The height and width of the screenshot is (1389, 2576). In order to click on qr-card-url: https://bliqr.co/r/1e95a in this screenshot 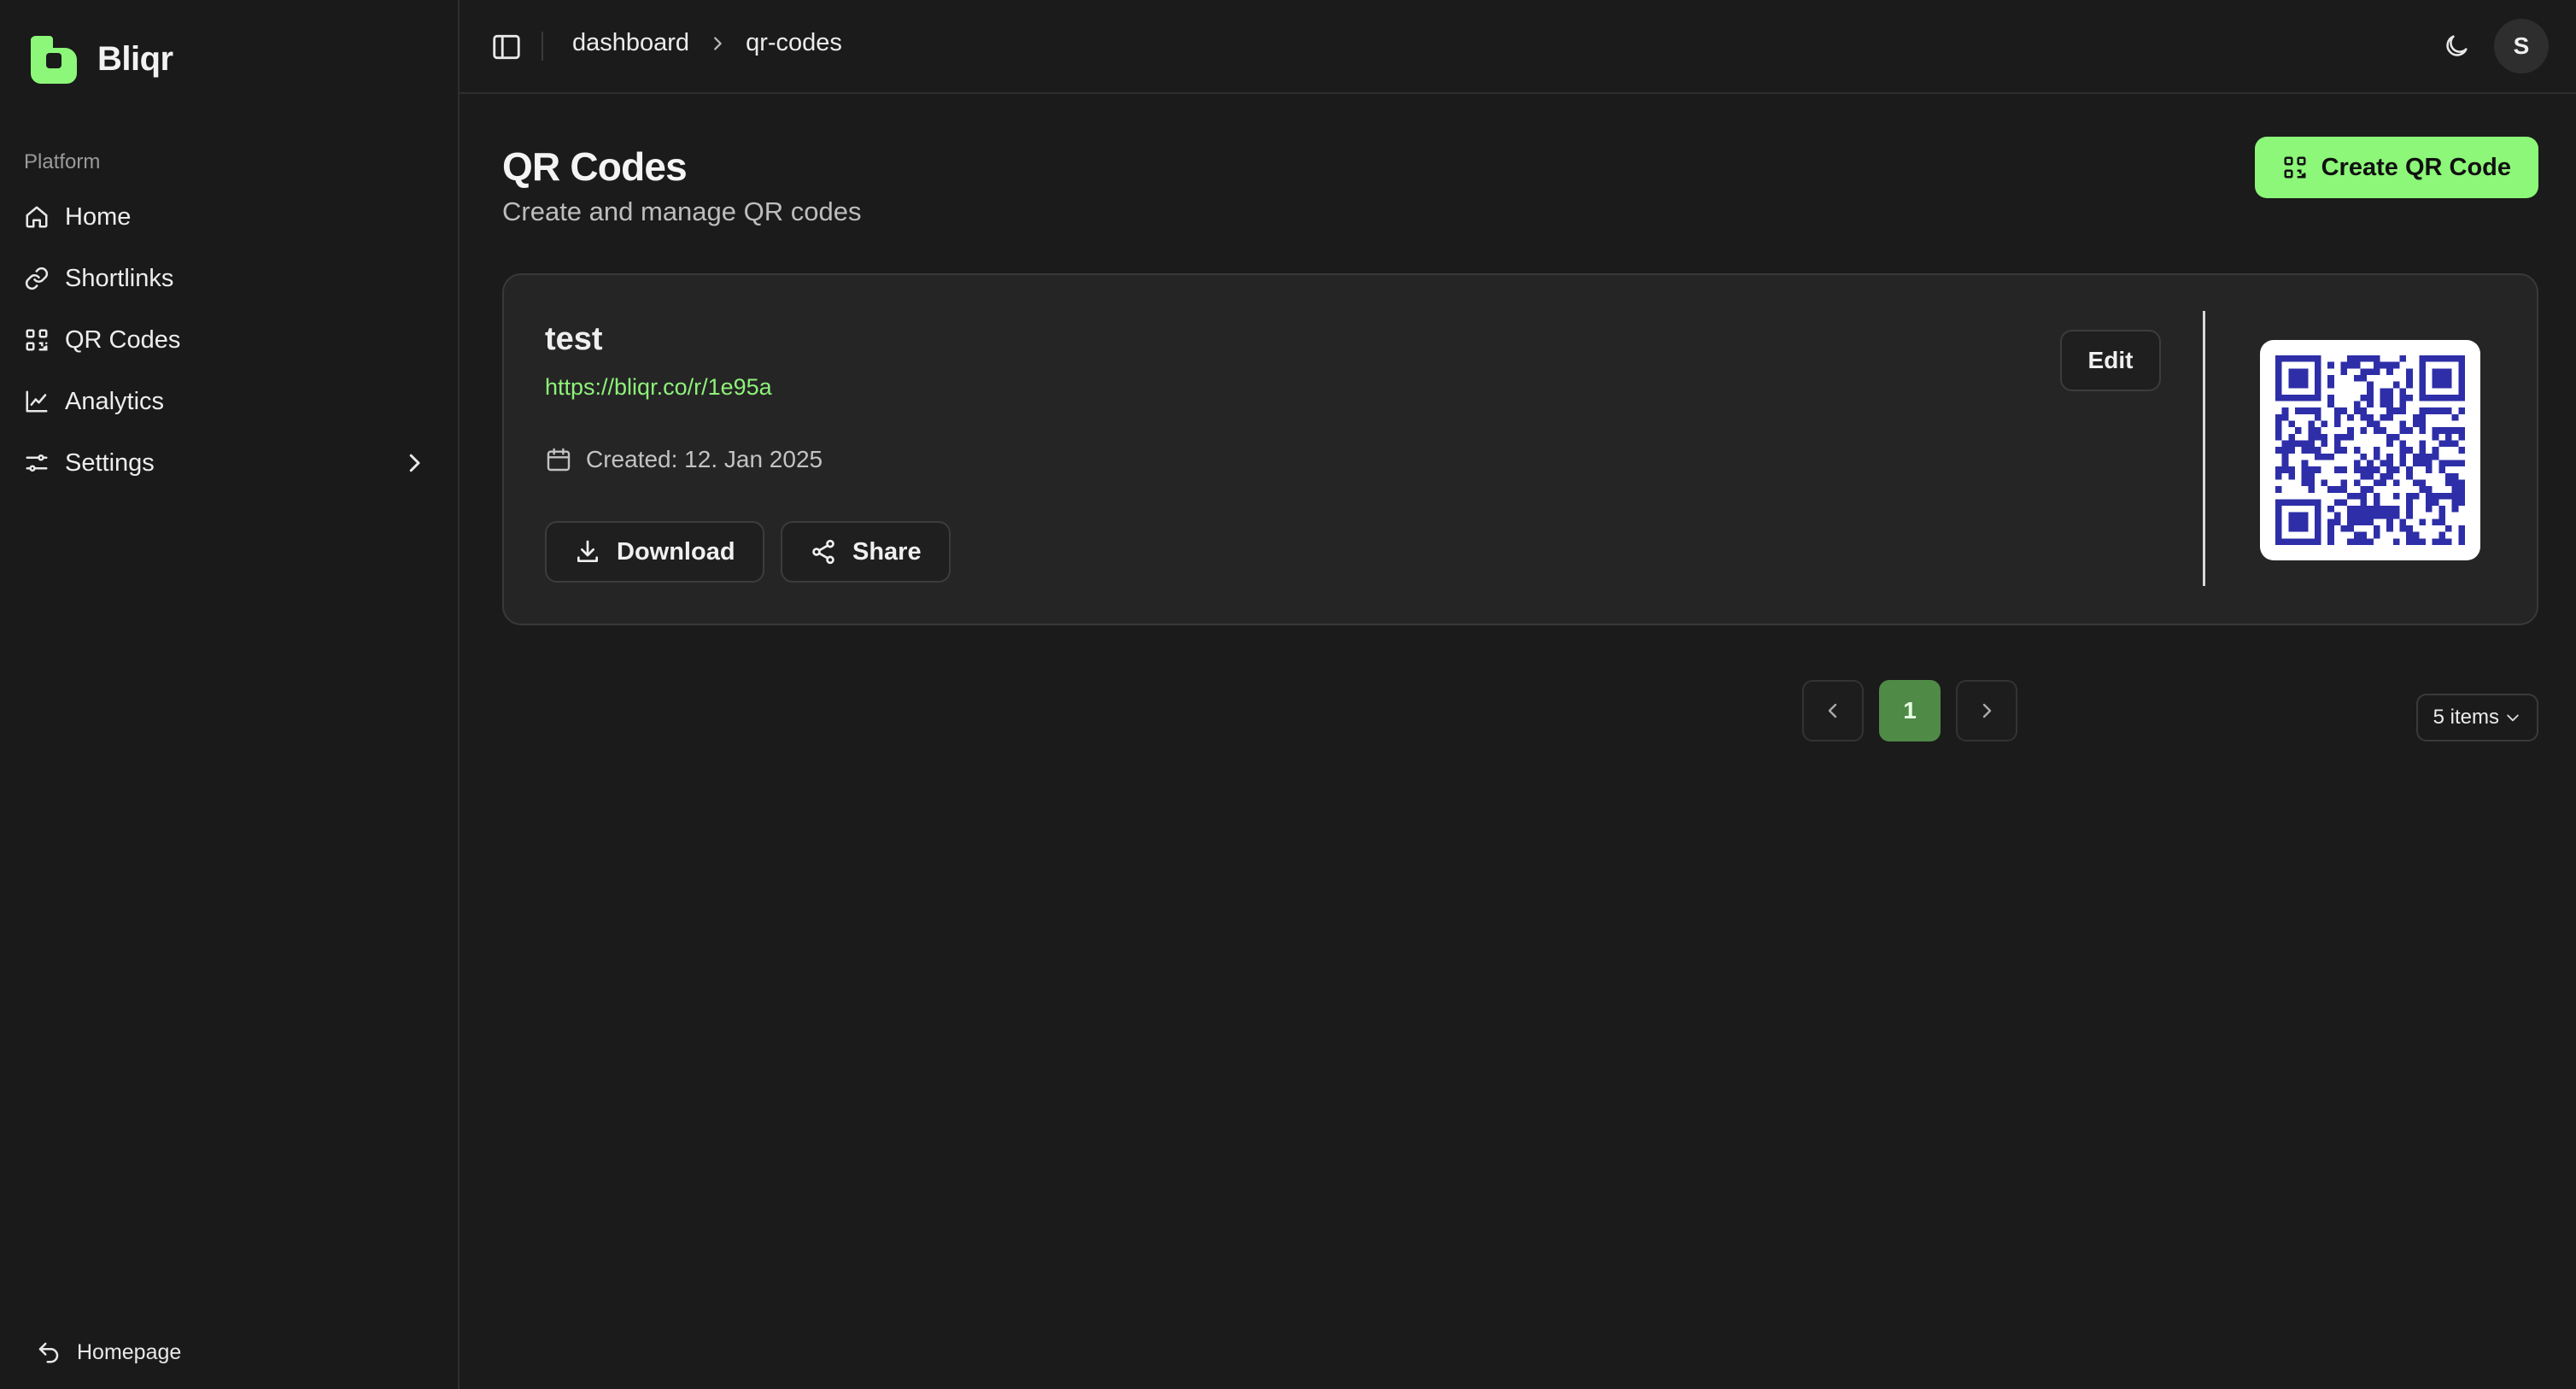, I will do `click(658, 387)`.